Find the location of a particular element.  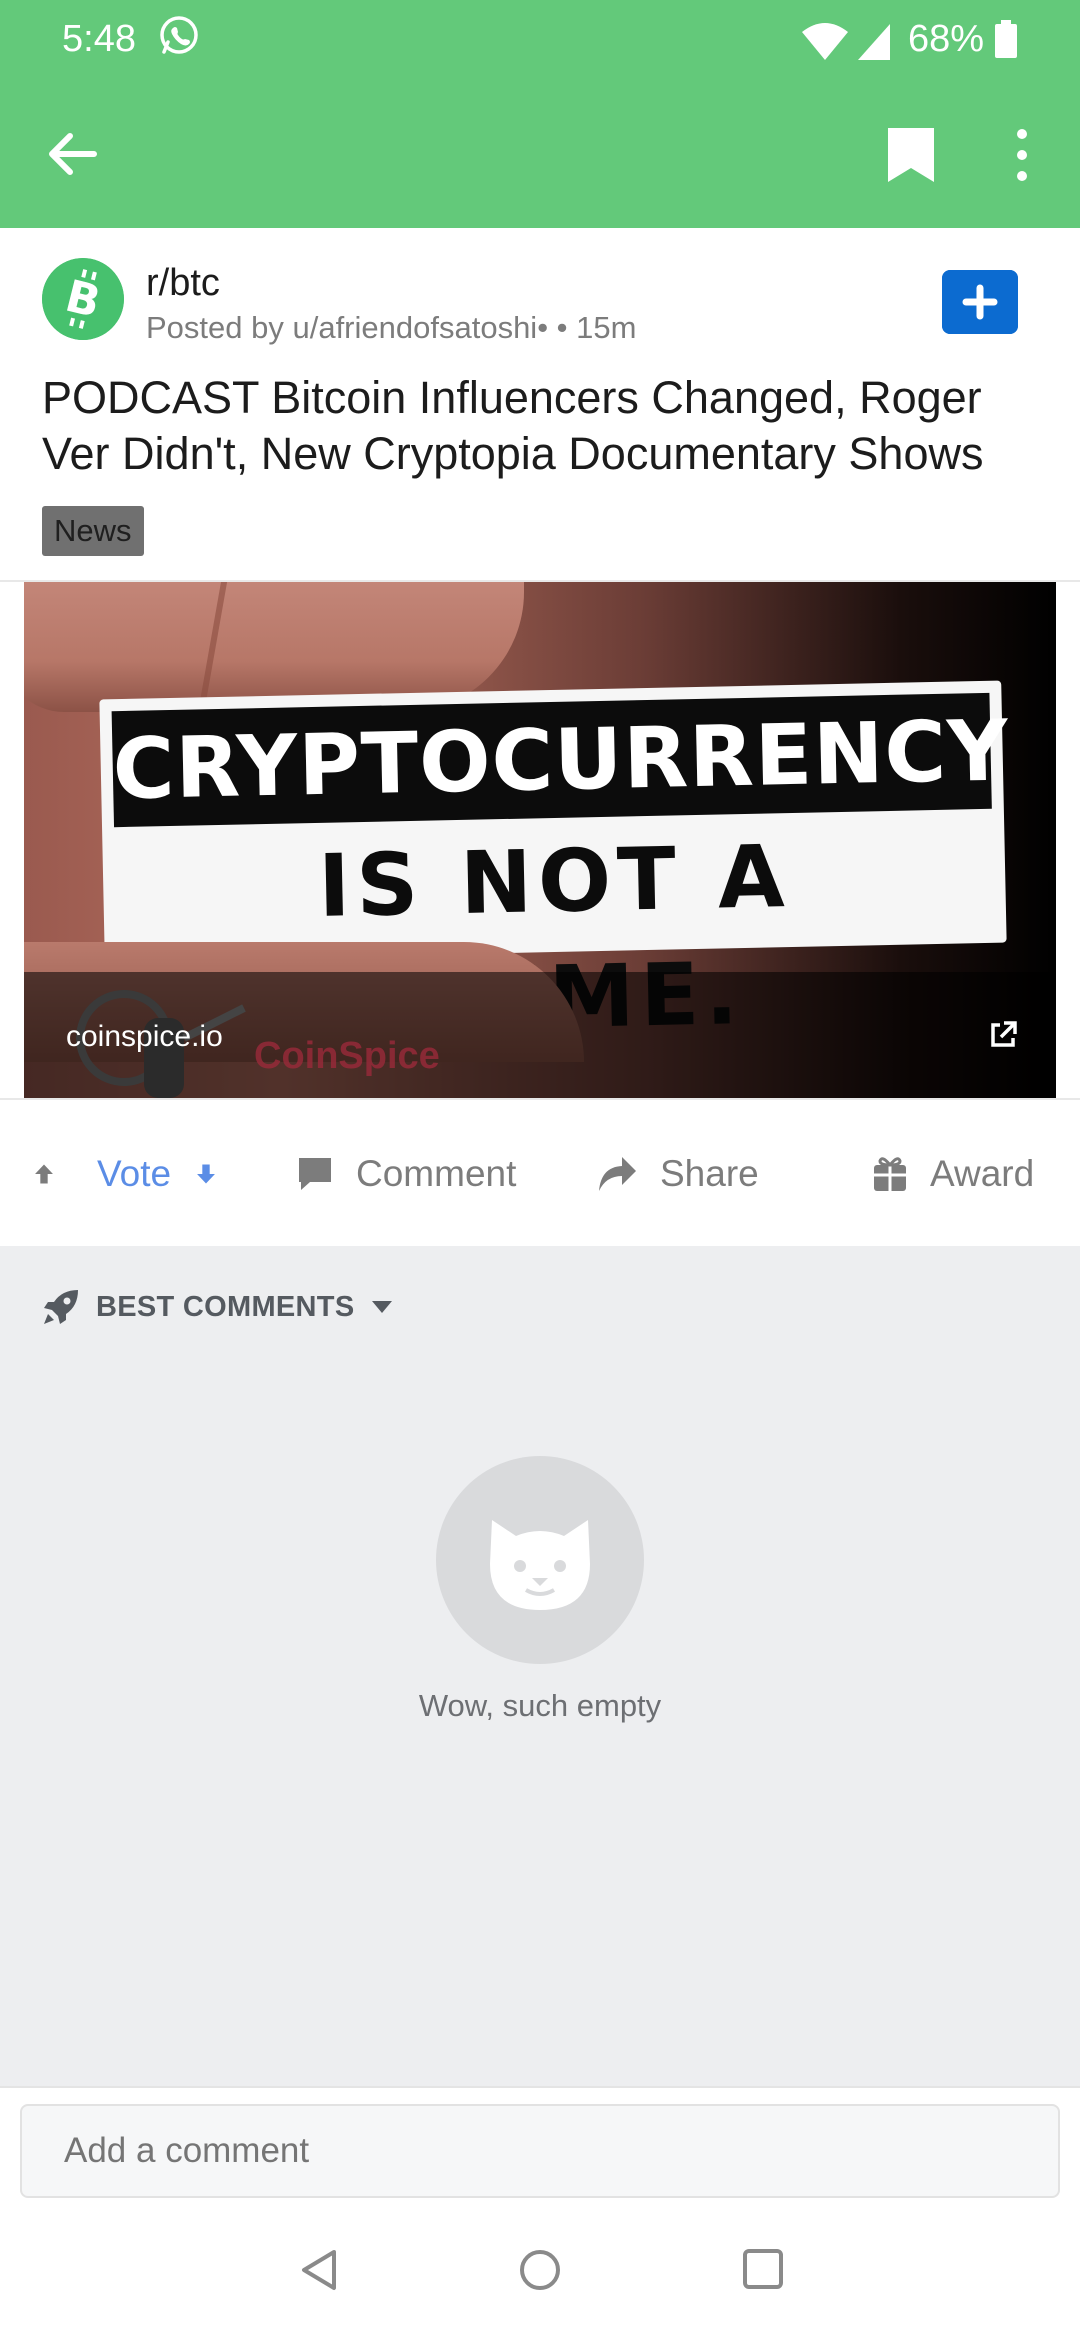

comment-sort-dropdown: BEST COMMENTS is located at coordinates (219, 1307).